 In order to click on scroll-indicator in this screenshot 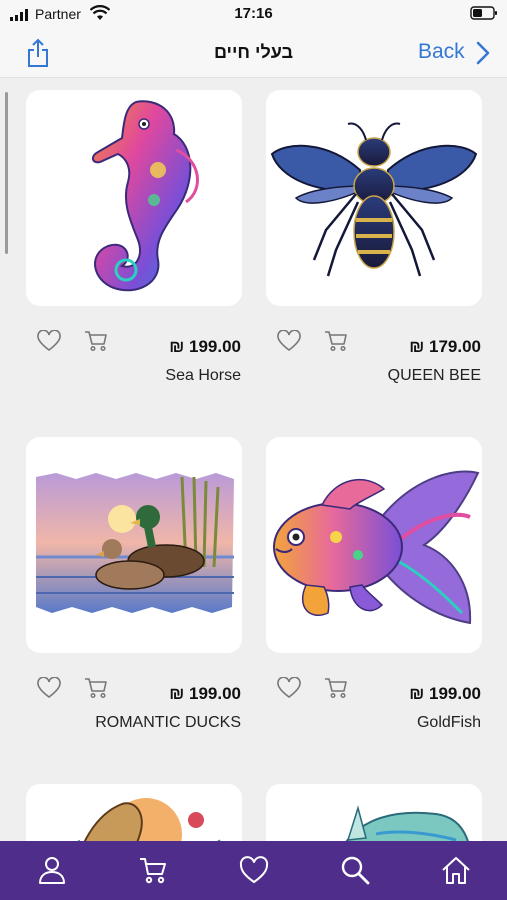, I will do `click(6, 173)`.